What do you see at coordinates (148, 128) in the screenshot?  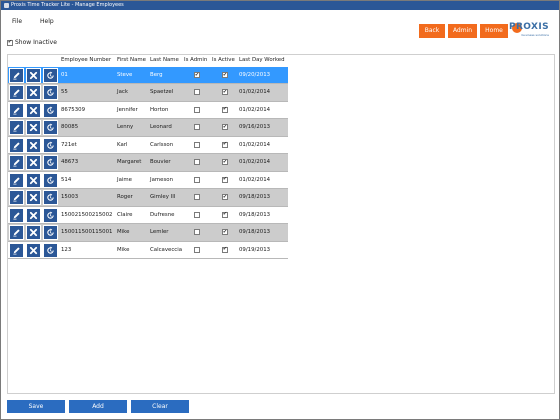 I see `table-row: 80085 Lenny Leonard 09/16/2013 ✔` at bounding box center [148, 128].